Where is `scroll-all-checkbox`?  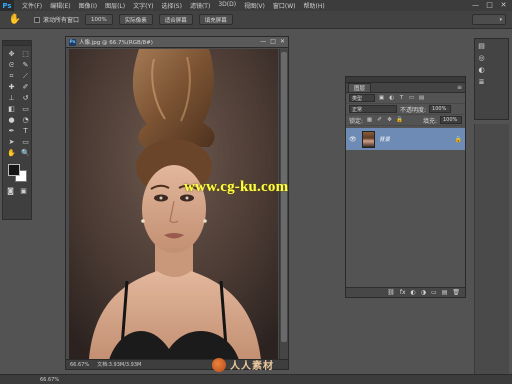
scroll-all-checkbox is located at coordinates (37, 19).